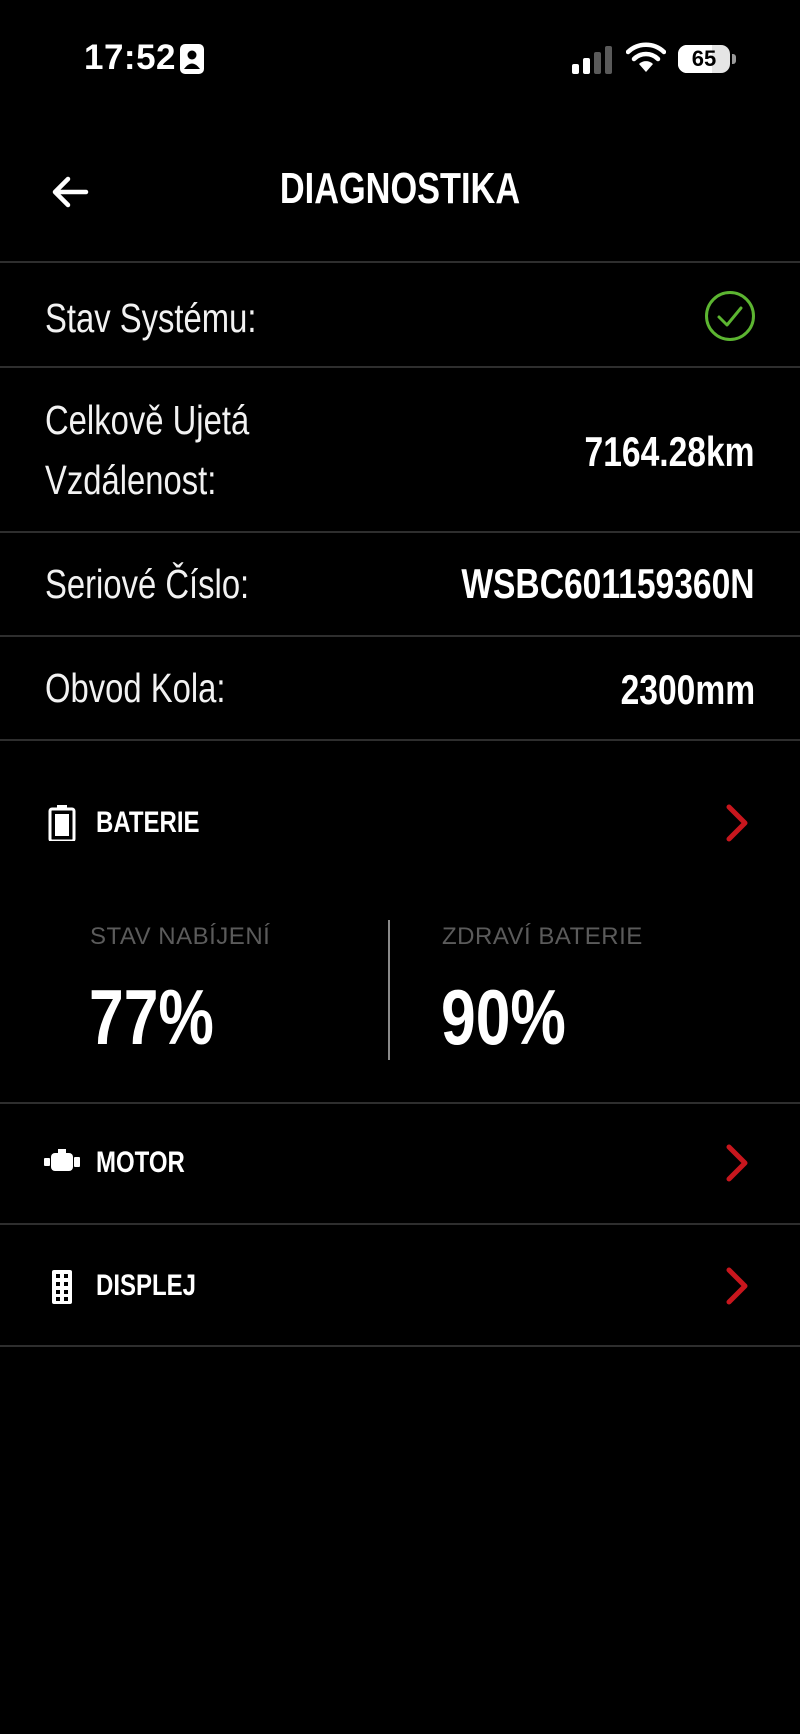  I want to click on battery-icon, so click(62, 823).